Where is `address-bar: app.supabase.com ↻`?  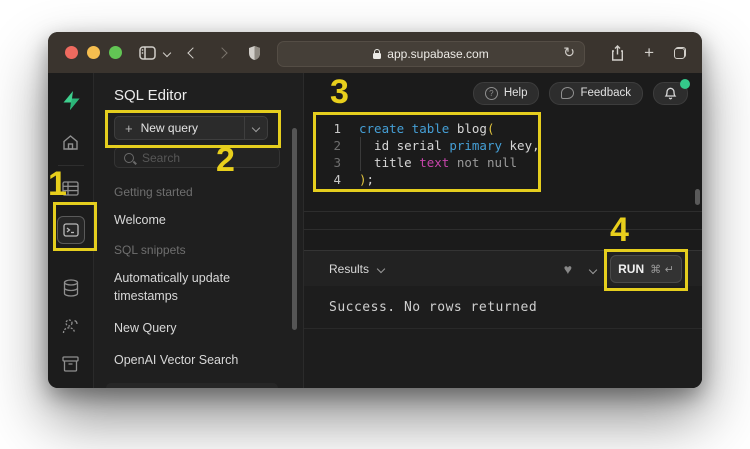
address-bar: app.supabase.com ↻ is located at coordinates (431, 54).